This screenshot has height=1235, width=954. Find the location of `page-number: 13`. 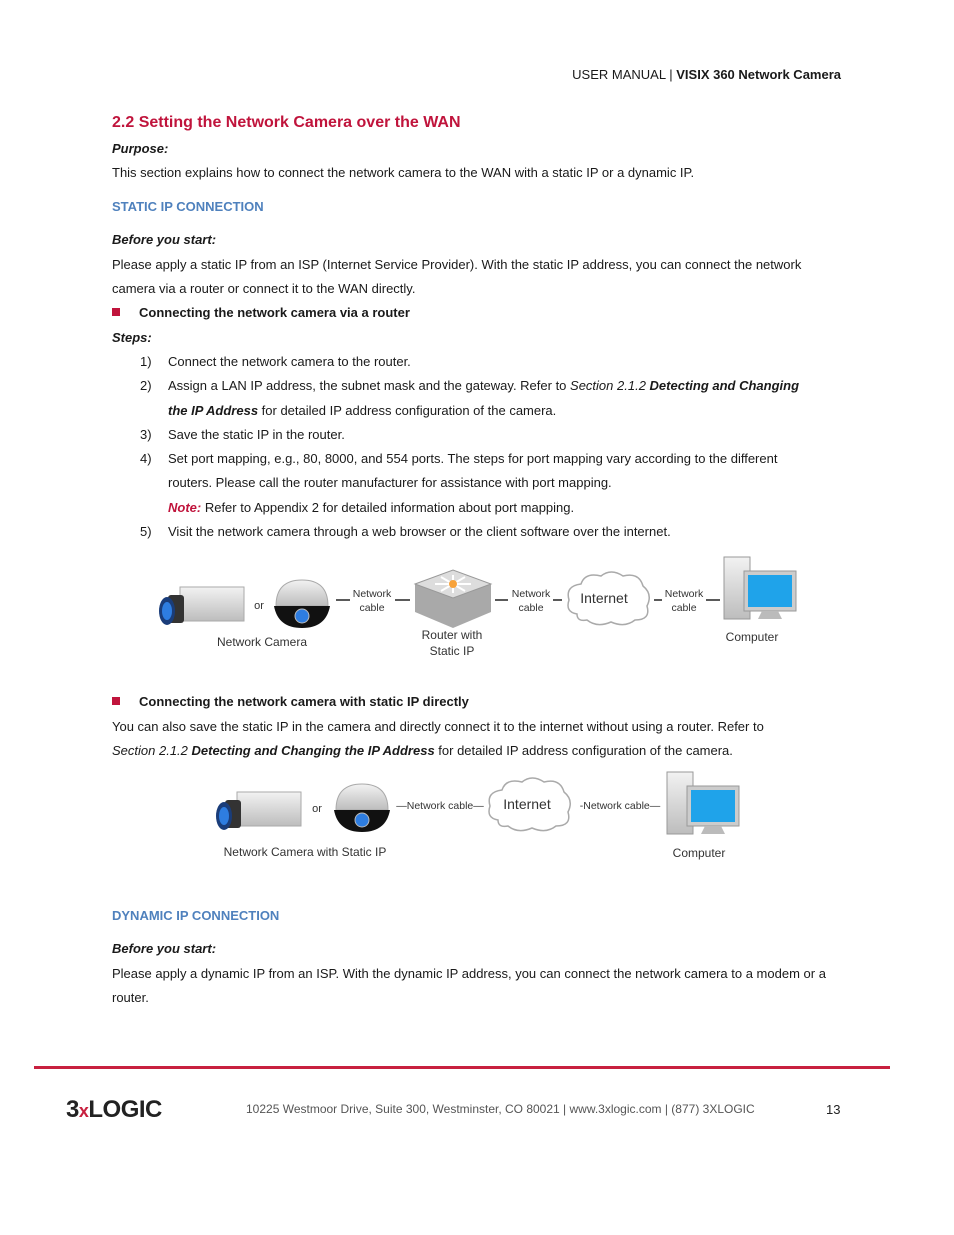

page-number: 13 is located at coordinates (833, 1109).